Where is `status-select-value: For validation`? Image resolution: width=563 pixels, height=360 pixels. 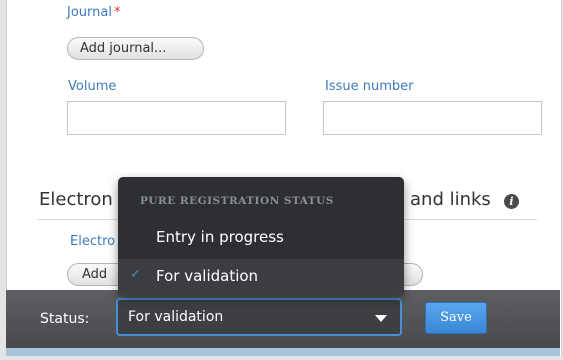 status-select-value: For validation is located at coordinates (176, 317).